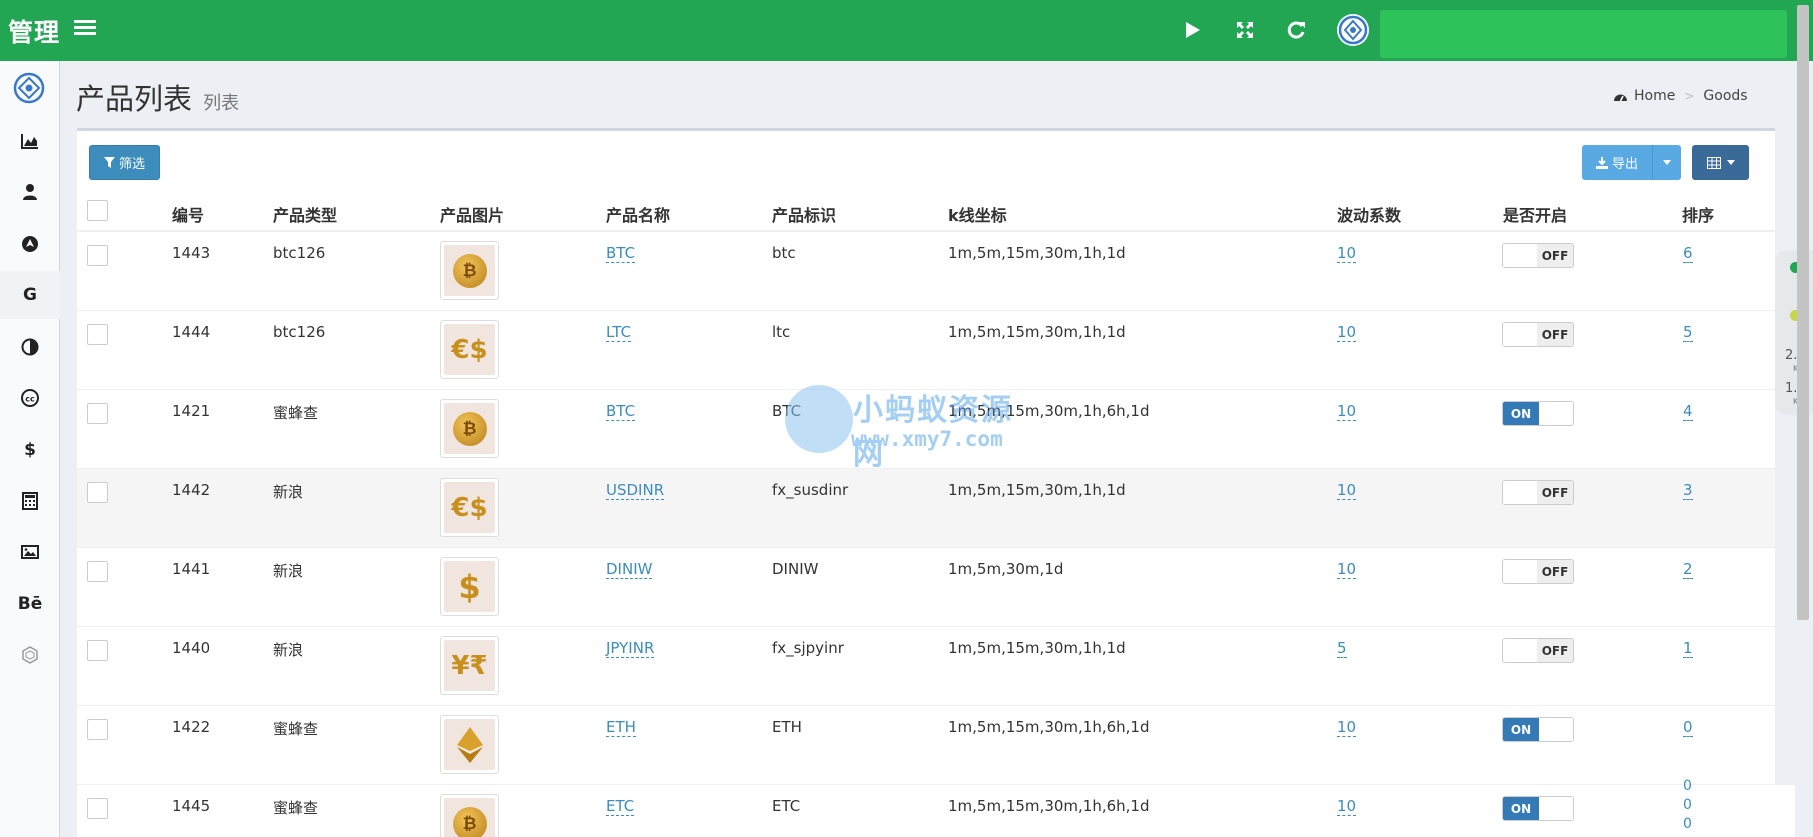  Describe the element at coordinates (1617, 162) in the screenshot. I see `export-button: 导出` at that location.